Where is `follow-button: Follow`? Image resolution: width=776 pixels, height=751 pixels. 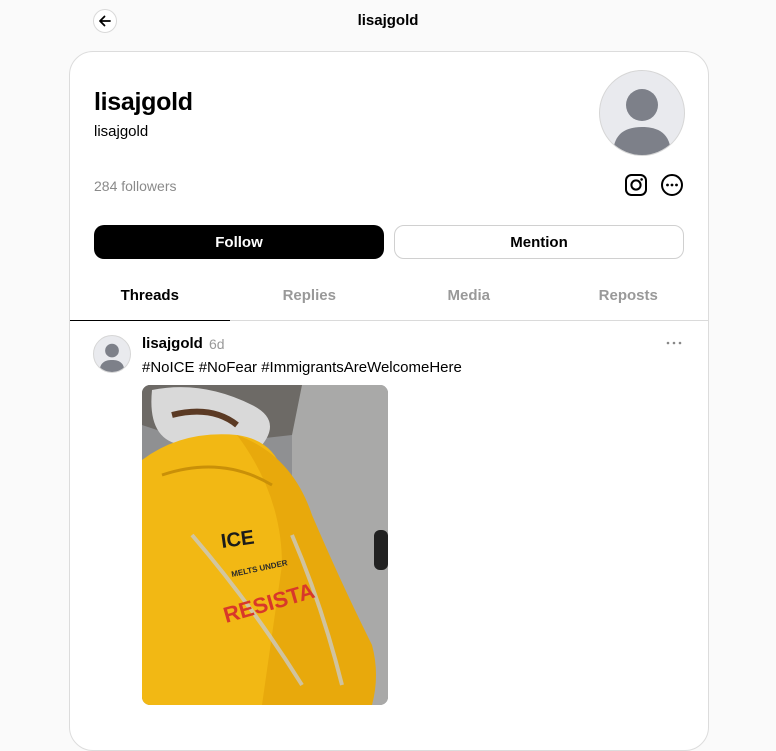
follow-button: Follow is located at coordinates (239, 242).